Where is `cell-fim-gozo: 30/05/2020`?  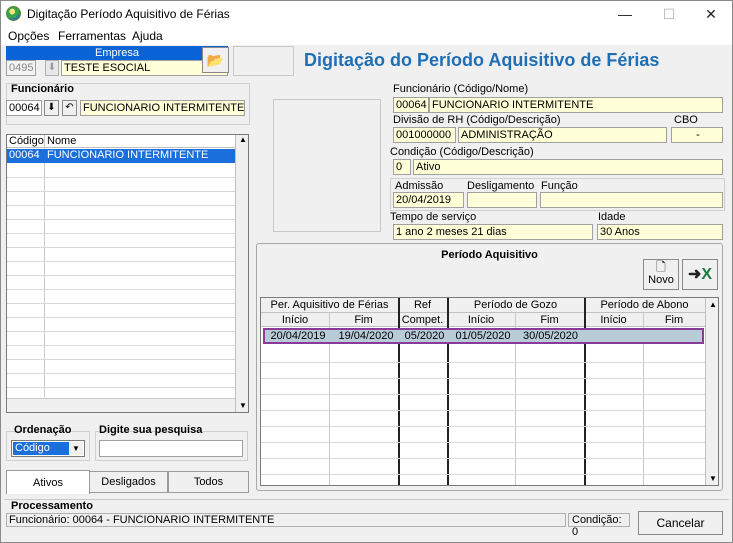
cell-fim-gozo: 30/05/2020 is located at coordinates (550, 336).